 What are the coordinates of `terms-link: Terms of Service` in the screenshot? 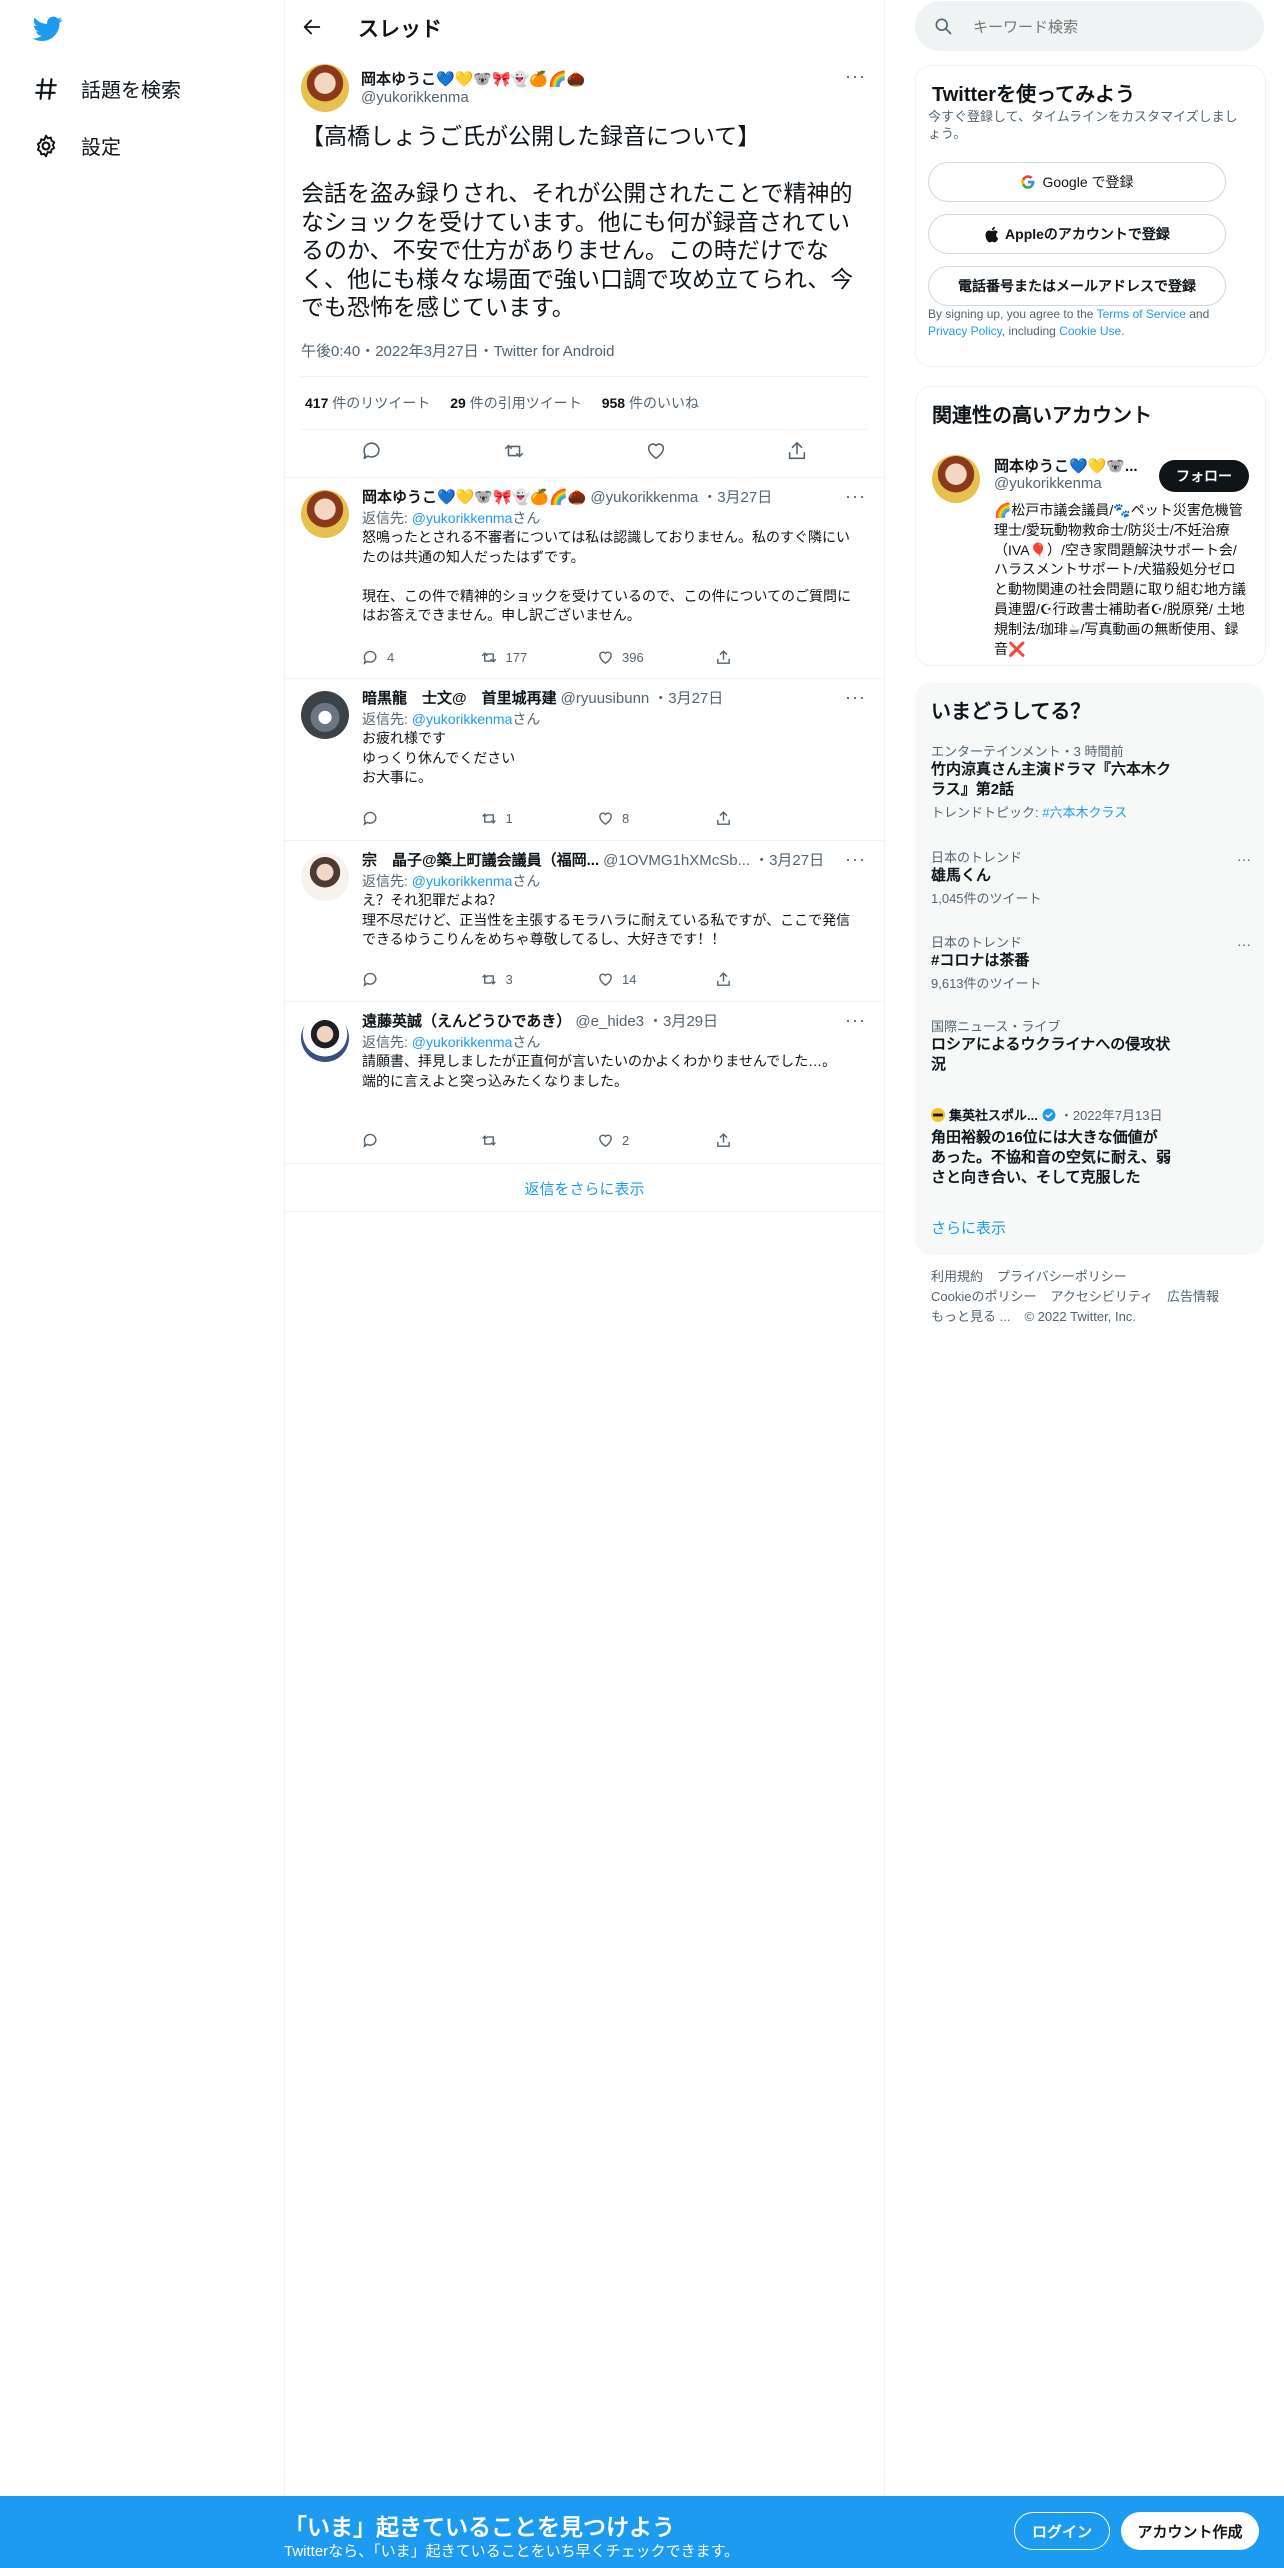 It's located at (1141, 314).